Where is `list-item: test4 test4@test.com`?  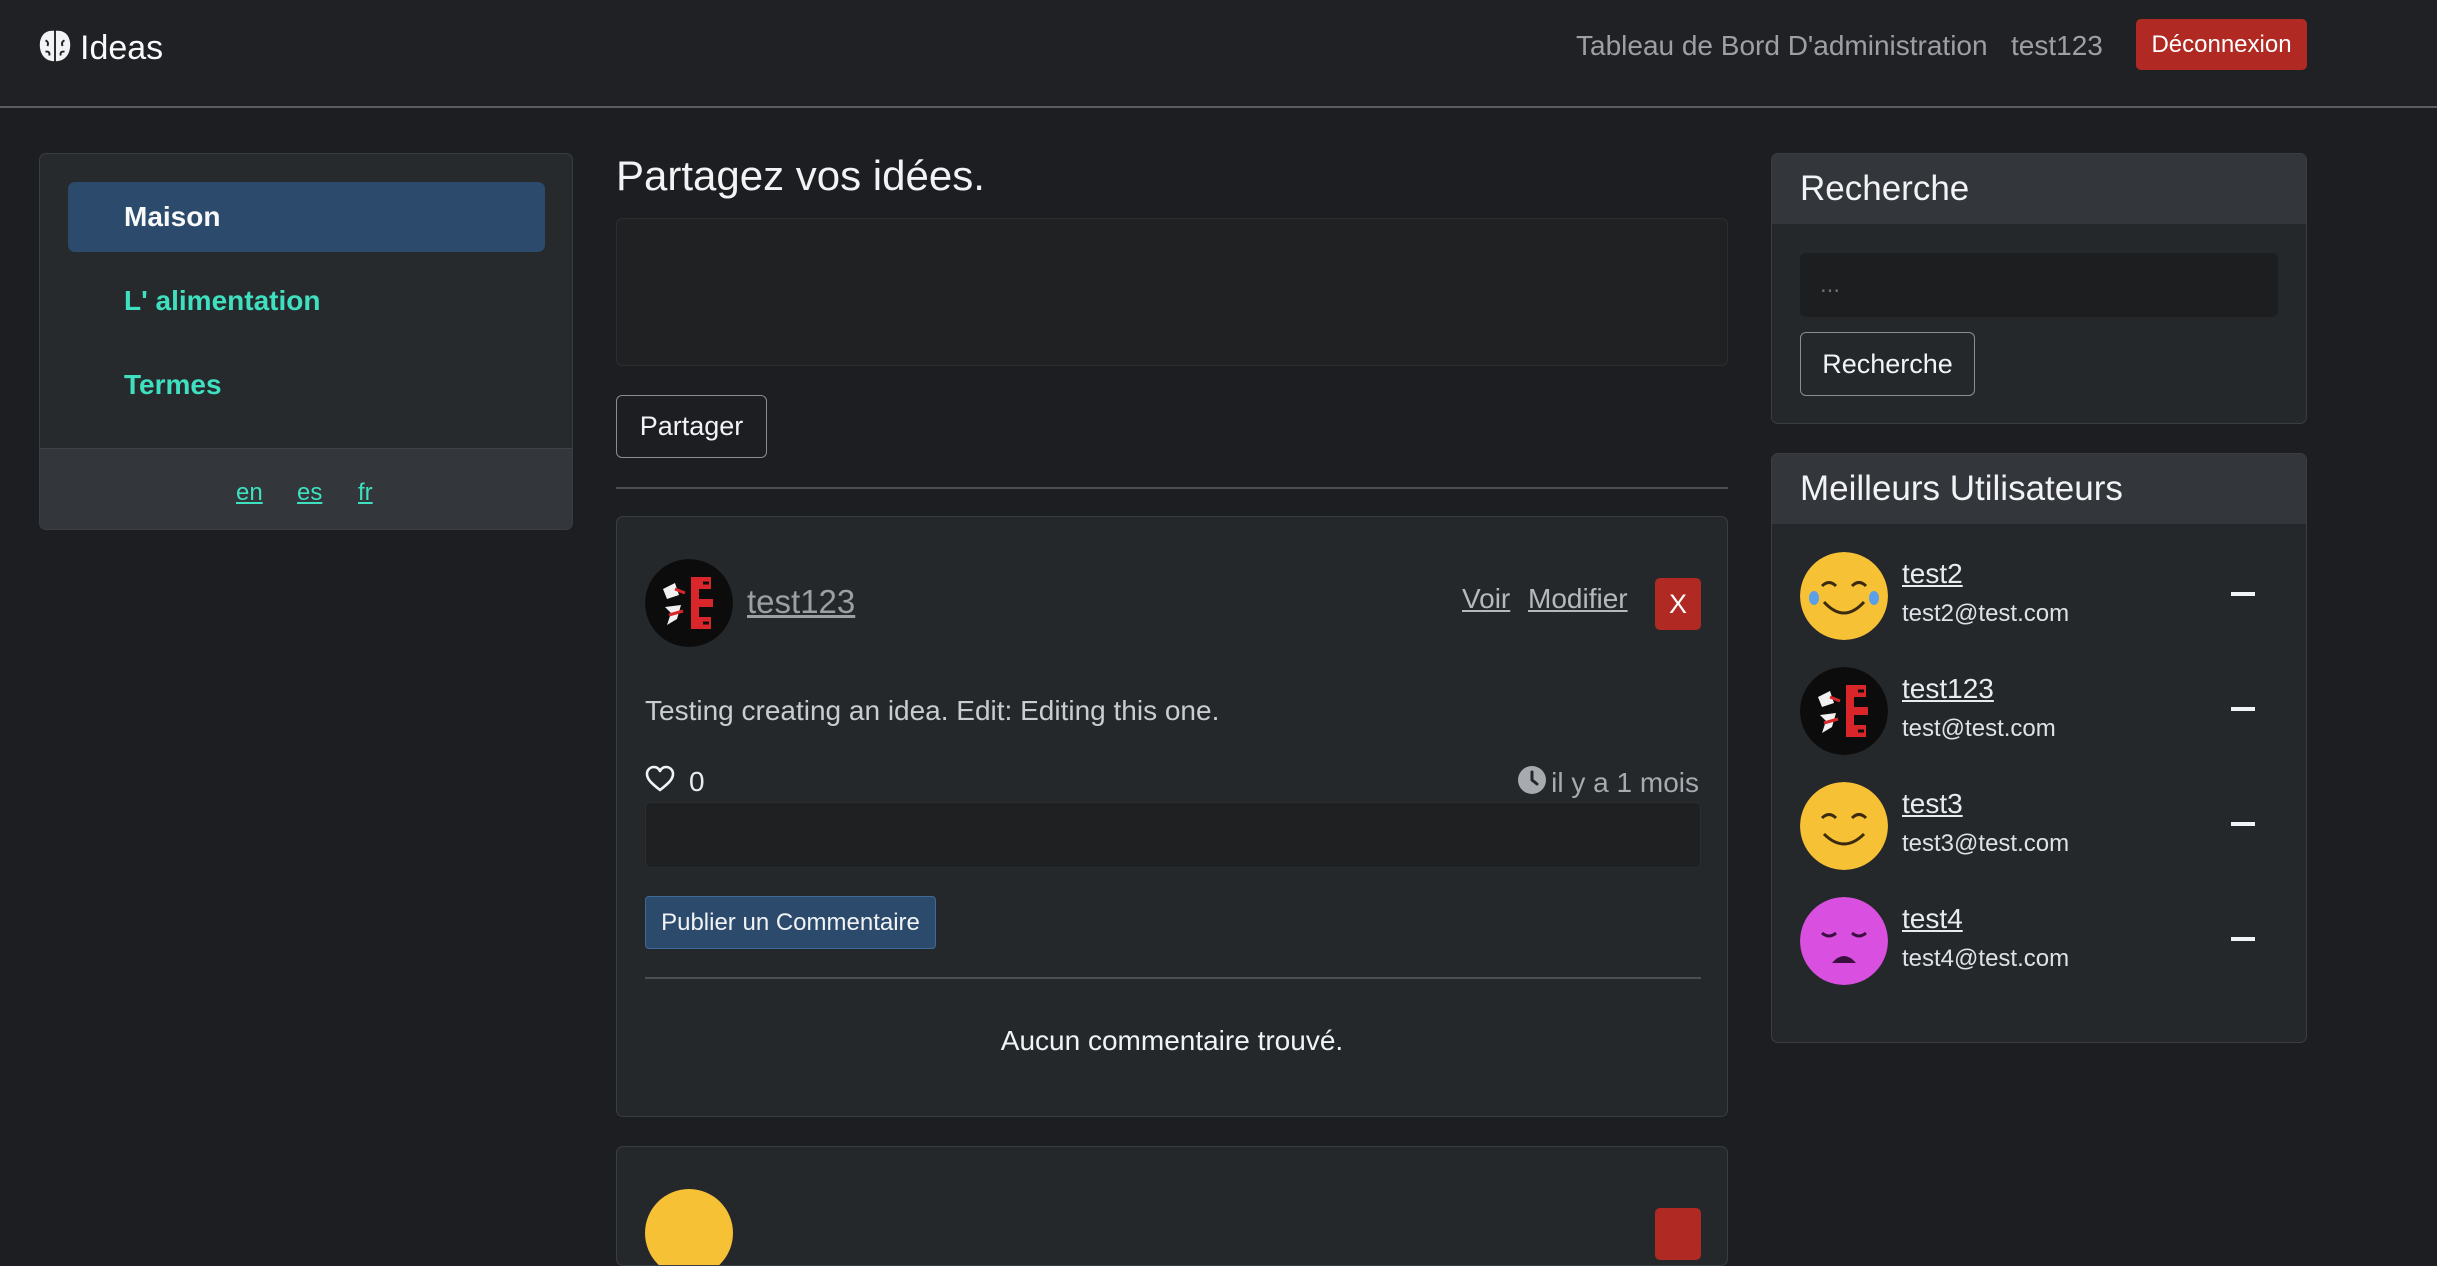 list-item: test4 test4@test.com is located at coordinates (2040, 942).